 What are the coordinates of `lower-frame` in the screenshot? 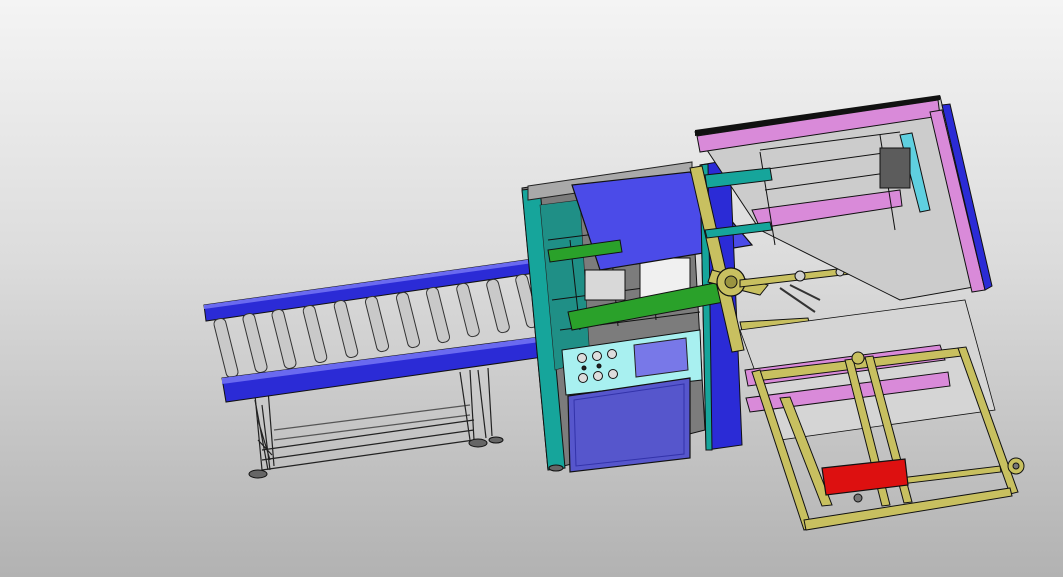 It's located at (882, 415).